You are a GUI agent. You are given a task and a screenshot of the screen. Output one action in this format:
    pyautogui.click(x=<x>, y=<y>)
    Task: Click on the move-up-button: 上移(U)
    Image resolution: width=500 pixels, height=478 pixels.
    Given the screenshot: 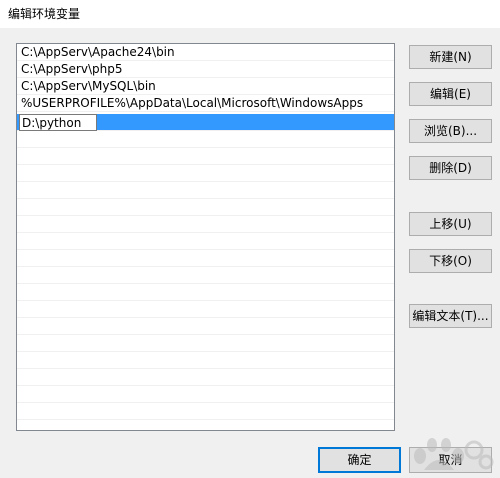 What is the action you would take?
    pyautogui.click(x=450, y=224)
    